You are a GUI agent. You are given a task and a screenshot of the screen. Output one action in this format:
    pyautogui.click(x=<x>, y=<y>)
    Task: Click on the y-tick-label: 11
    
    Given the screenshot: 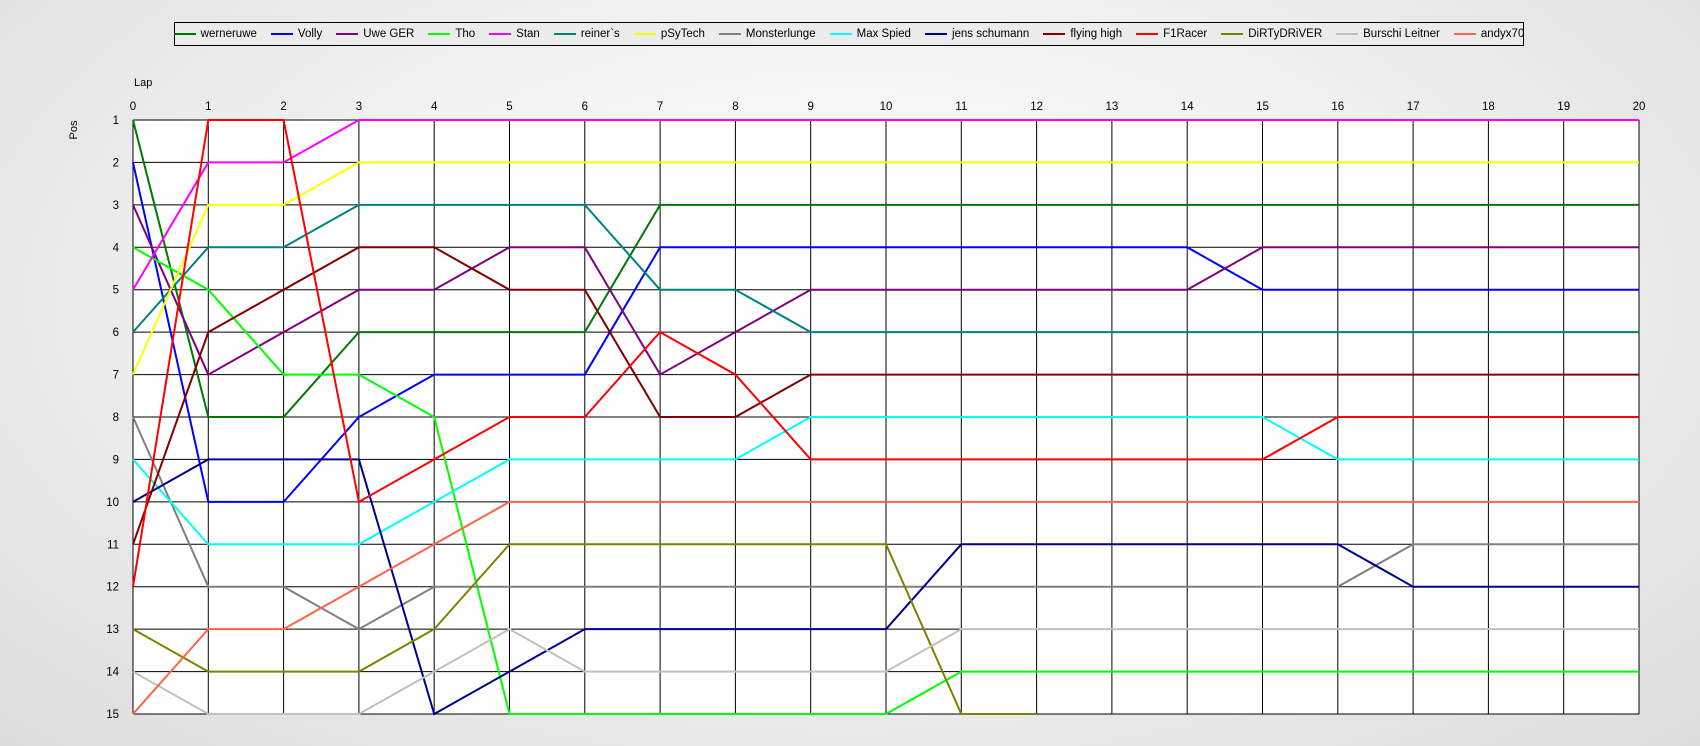 What is the action you would take?
    pyautogui.click(x=113, y=545)
    